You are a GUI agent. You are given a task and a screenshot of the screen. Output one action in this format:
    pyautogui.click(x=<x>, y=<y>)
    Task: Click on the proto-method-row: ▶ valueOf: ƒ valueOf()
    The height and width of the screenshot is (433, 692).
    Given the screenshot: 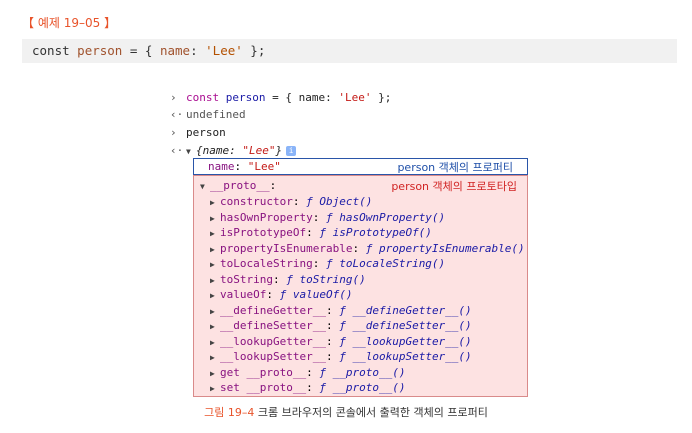 What is the action you would take?
    pyautogui.click(x=281, y=294)
    